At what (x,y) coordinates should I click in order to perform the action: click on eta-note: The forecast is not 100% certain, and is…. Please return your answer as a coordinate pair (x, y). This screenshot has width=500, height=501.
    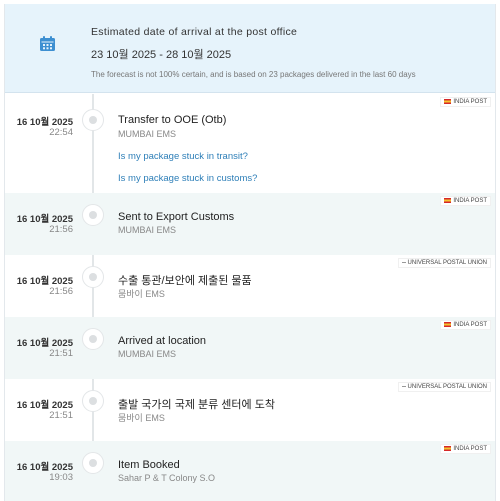
    Looking at the image, I should click on (253, 74).